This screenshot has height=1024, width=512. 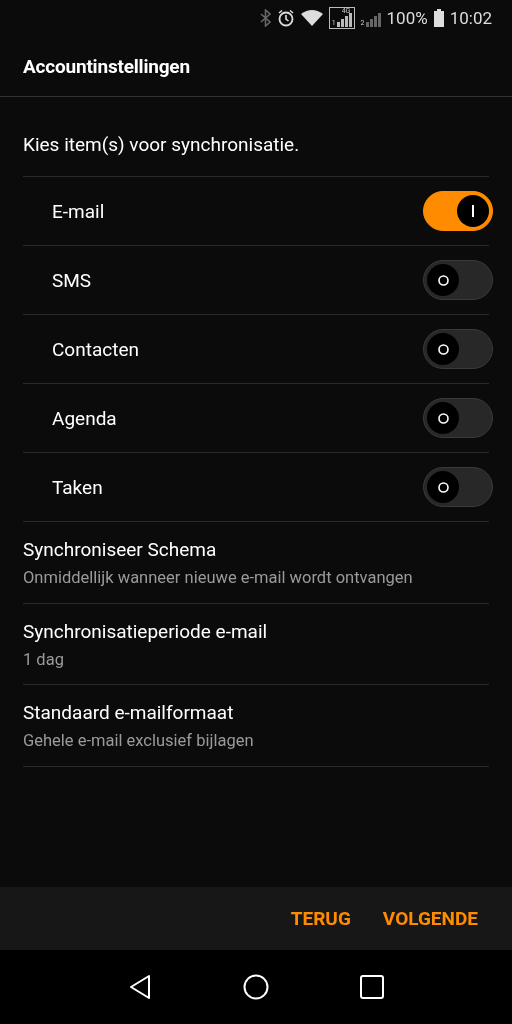 What do you see at coordinates (106, 66) in the screenshot?
I see `screen-title: Accountinstellingen` at bounding box center [106, 66].